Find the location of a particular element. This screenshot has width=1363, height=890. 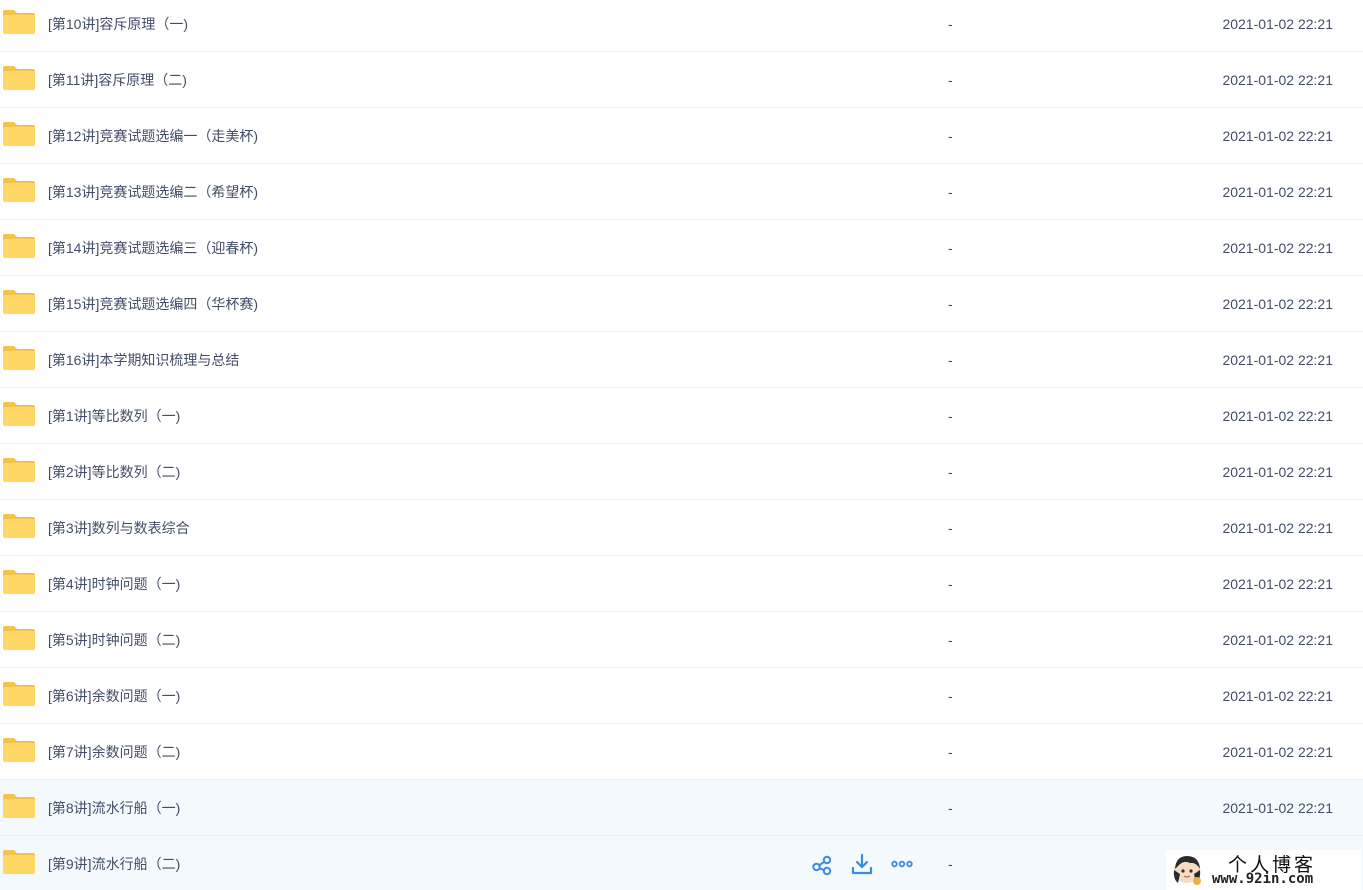

file-name-link: [第6讲]余数问题（一) is located at coordinates (114, 696).